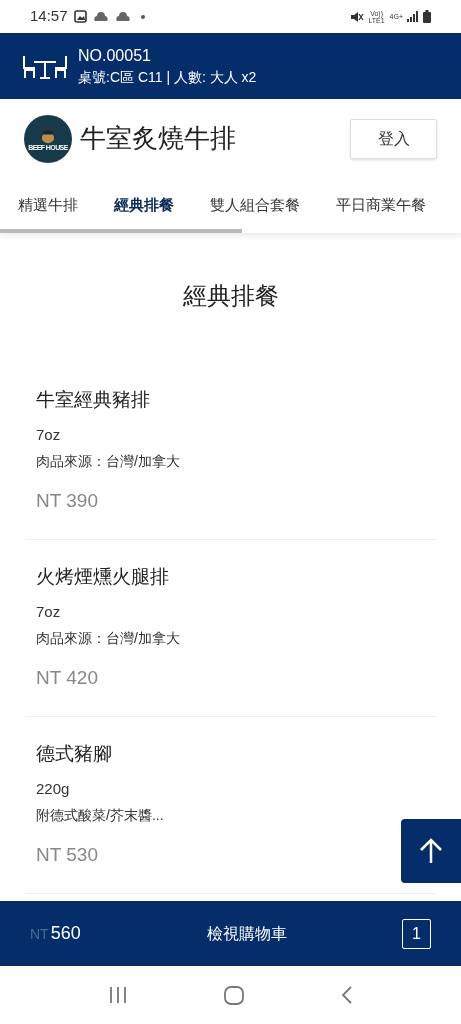 The width and height of the screenshot is (461, 1024). Describe the element at coordinates (102, 577) in the screenshot. I see `item-name: 火烤煙燻火腿排` at that location.